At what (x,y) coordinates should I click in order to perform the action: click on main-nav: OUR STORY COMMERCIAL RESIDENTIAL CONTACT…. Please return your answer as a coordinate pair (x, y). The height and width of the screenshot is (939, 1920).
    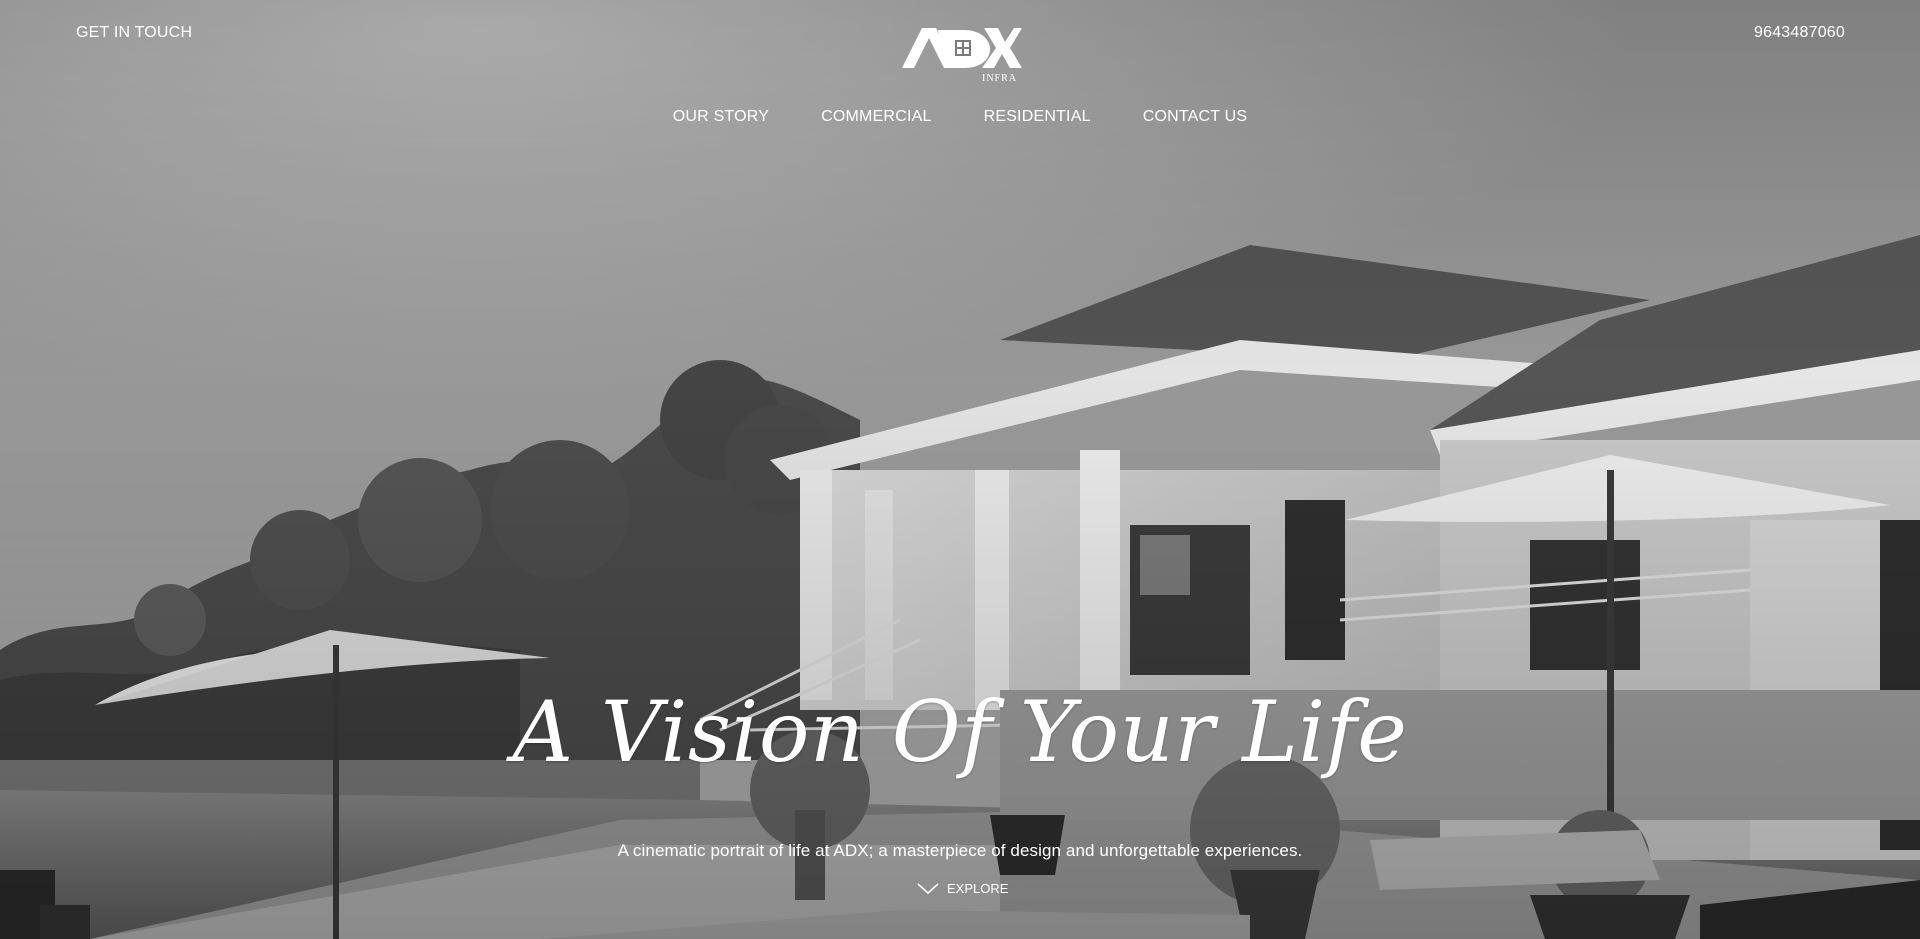
    Looking at the image, I should click on (960, 117).